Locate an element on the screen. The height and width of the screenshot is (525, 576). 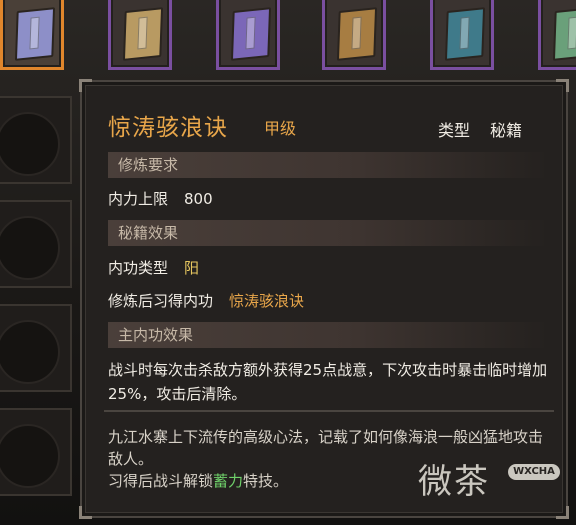
item-grade: 甲级 is located at coordinates (280, 128).